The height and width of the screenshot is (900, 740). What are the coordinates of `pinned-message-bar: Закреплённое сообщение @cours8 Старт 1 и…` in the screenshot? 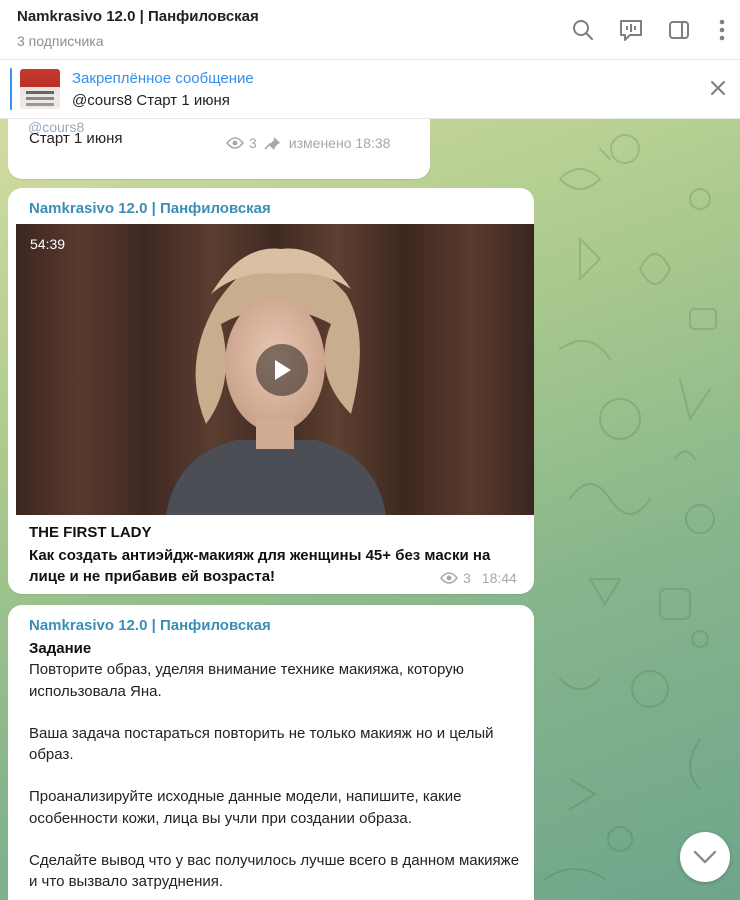 It's located at (370, 89).